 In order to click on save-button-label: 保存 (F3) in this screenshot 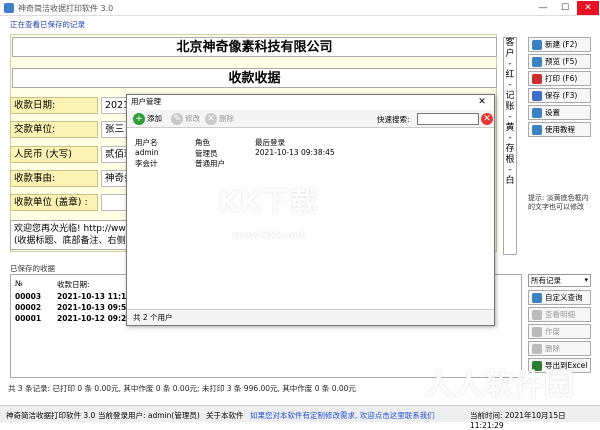, I will do `click(561, 95)`.